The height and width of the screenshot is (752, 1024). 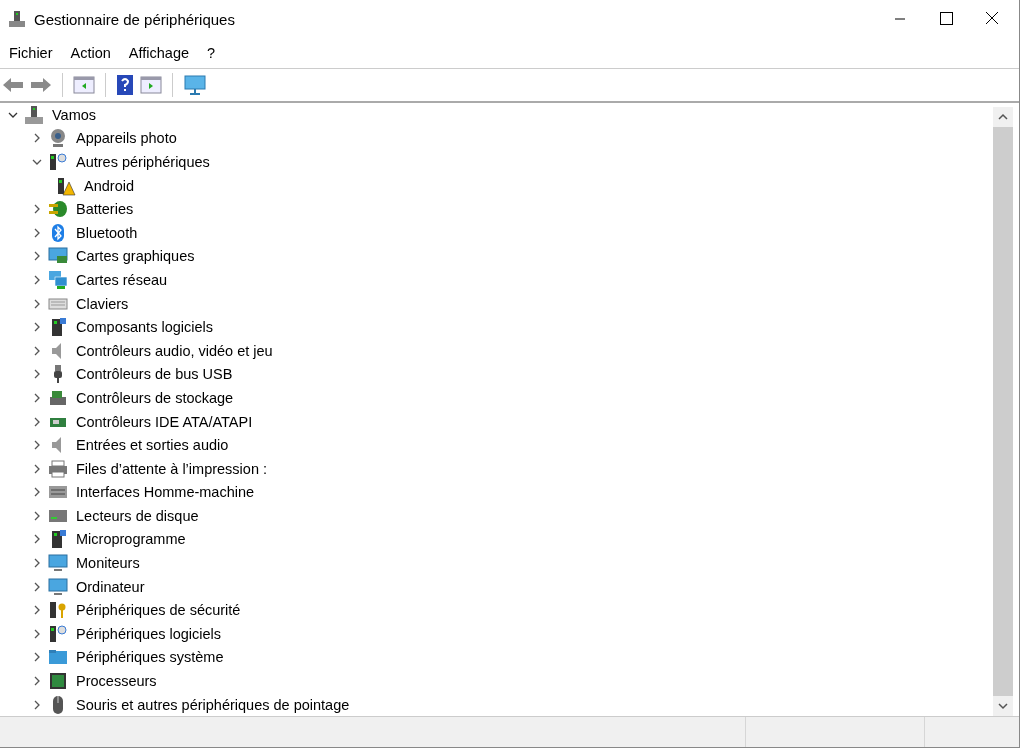 What do you see at coordinates (152, 445) in the screenshot?
I see `tree-item: Entrées et sorties audio` at bounding box center [152, 445].